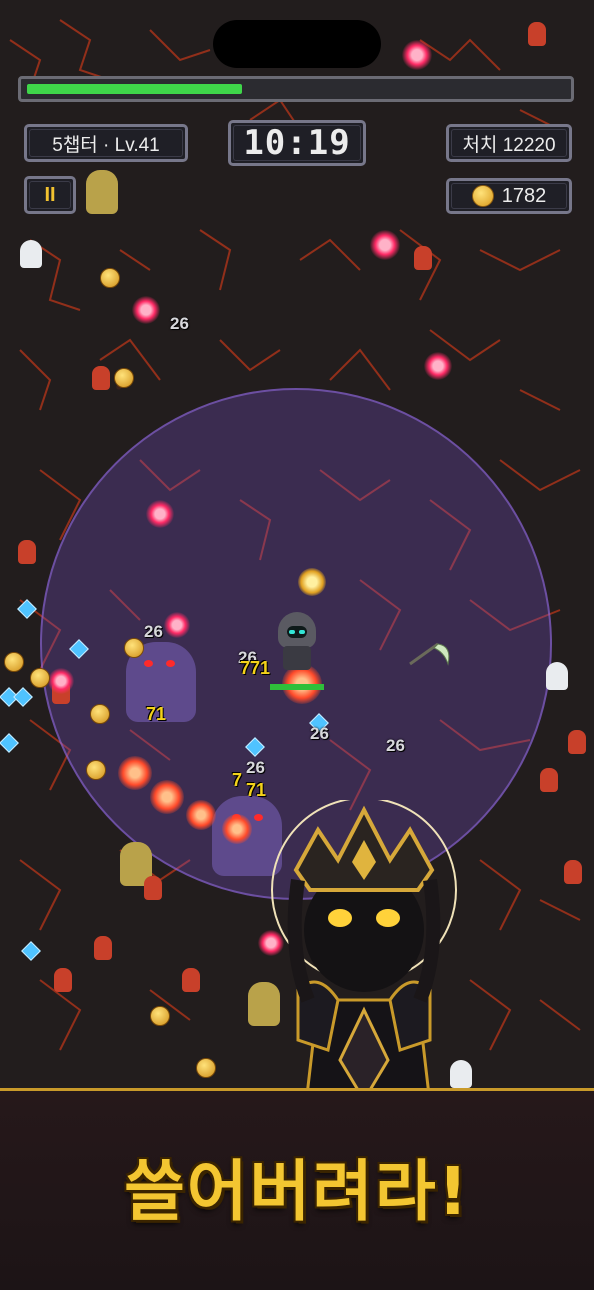 This screenshot has width=594, height=1290. Describe the element at coordinates (255, 668) in the screenshot. I see `damage-number-crit: 771` at that location.